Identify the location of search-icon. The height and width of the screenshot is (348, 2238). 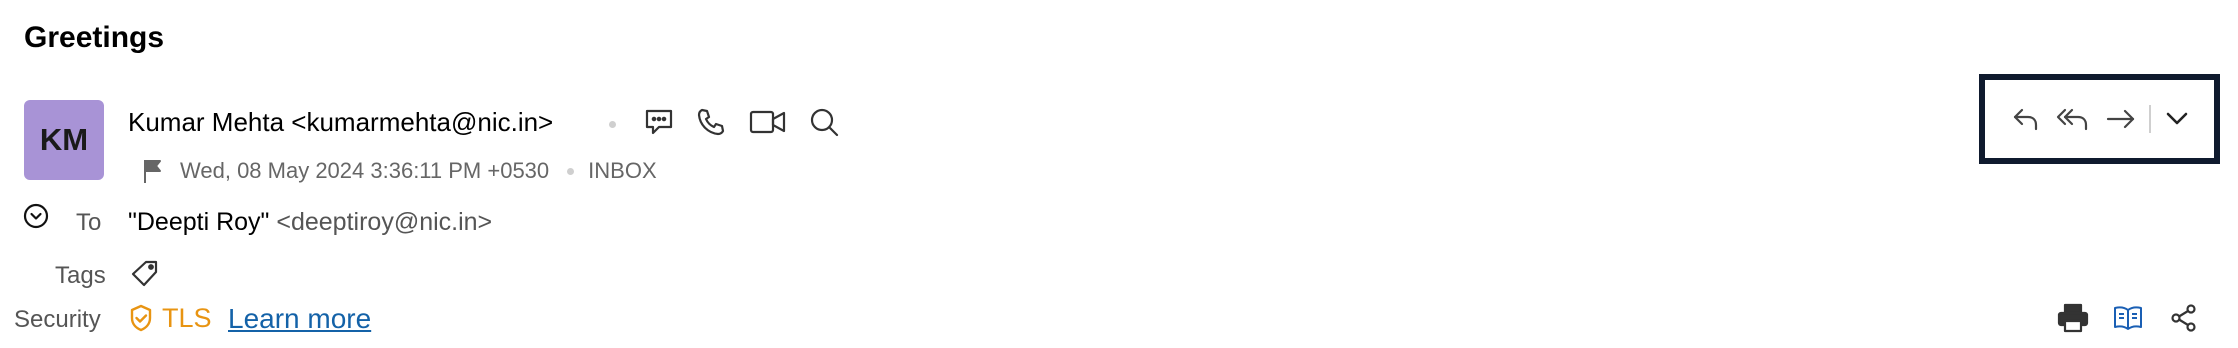
(824, 122).